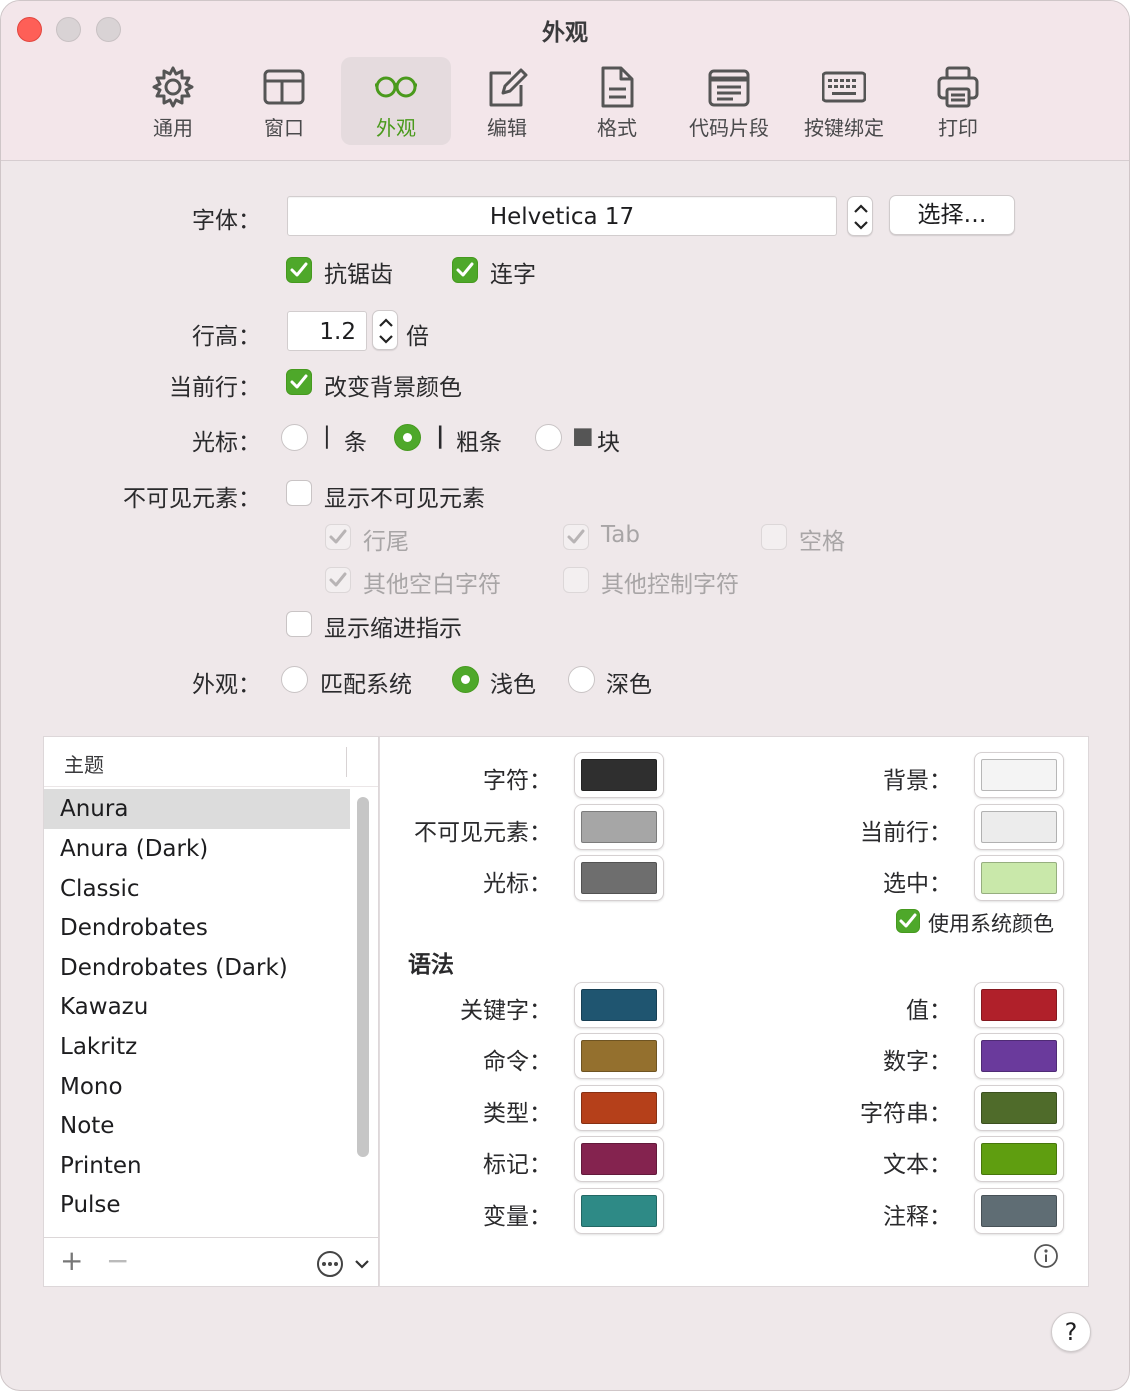  Describe the element at coordinates (226, 685) in the screenshot. I see `appearance-label: 外观：` at that location.